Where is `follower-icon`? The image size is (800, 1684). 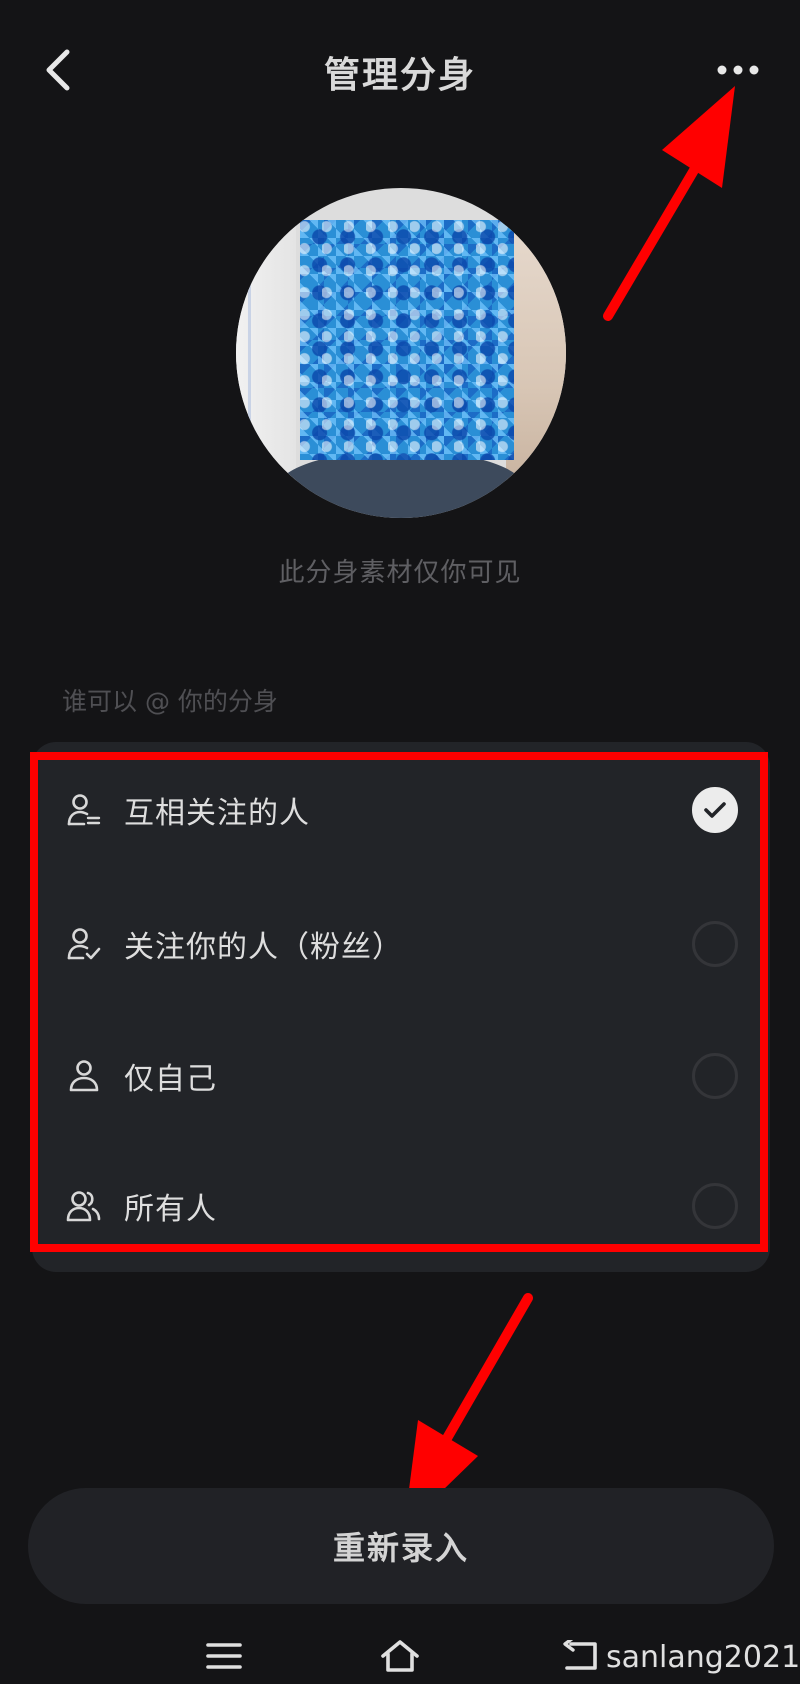
follower-icon is located at coordinates (84, 944).